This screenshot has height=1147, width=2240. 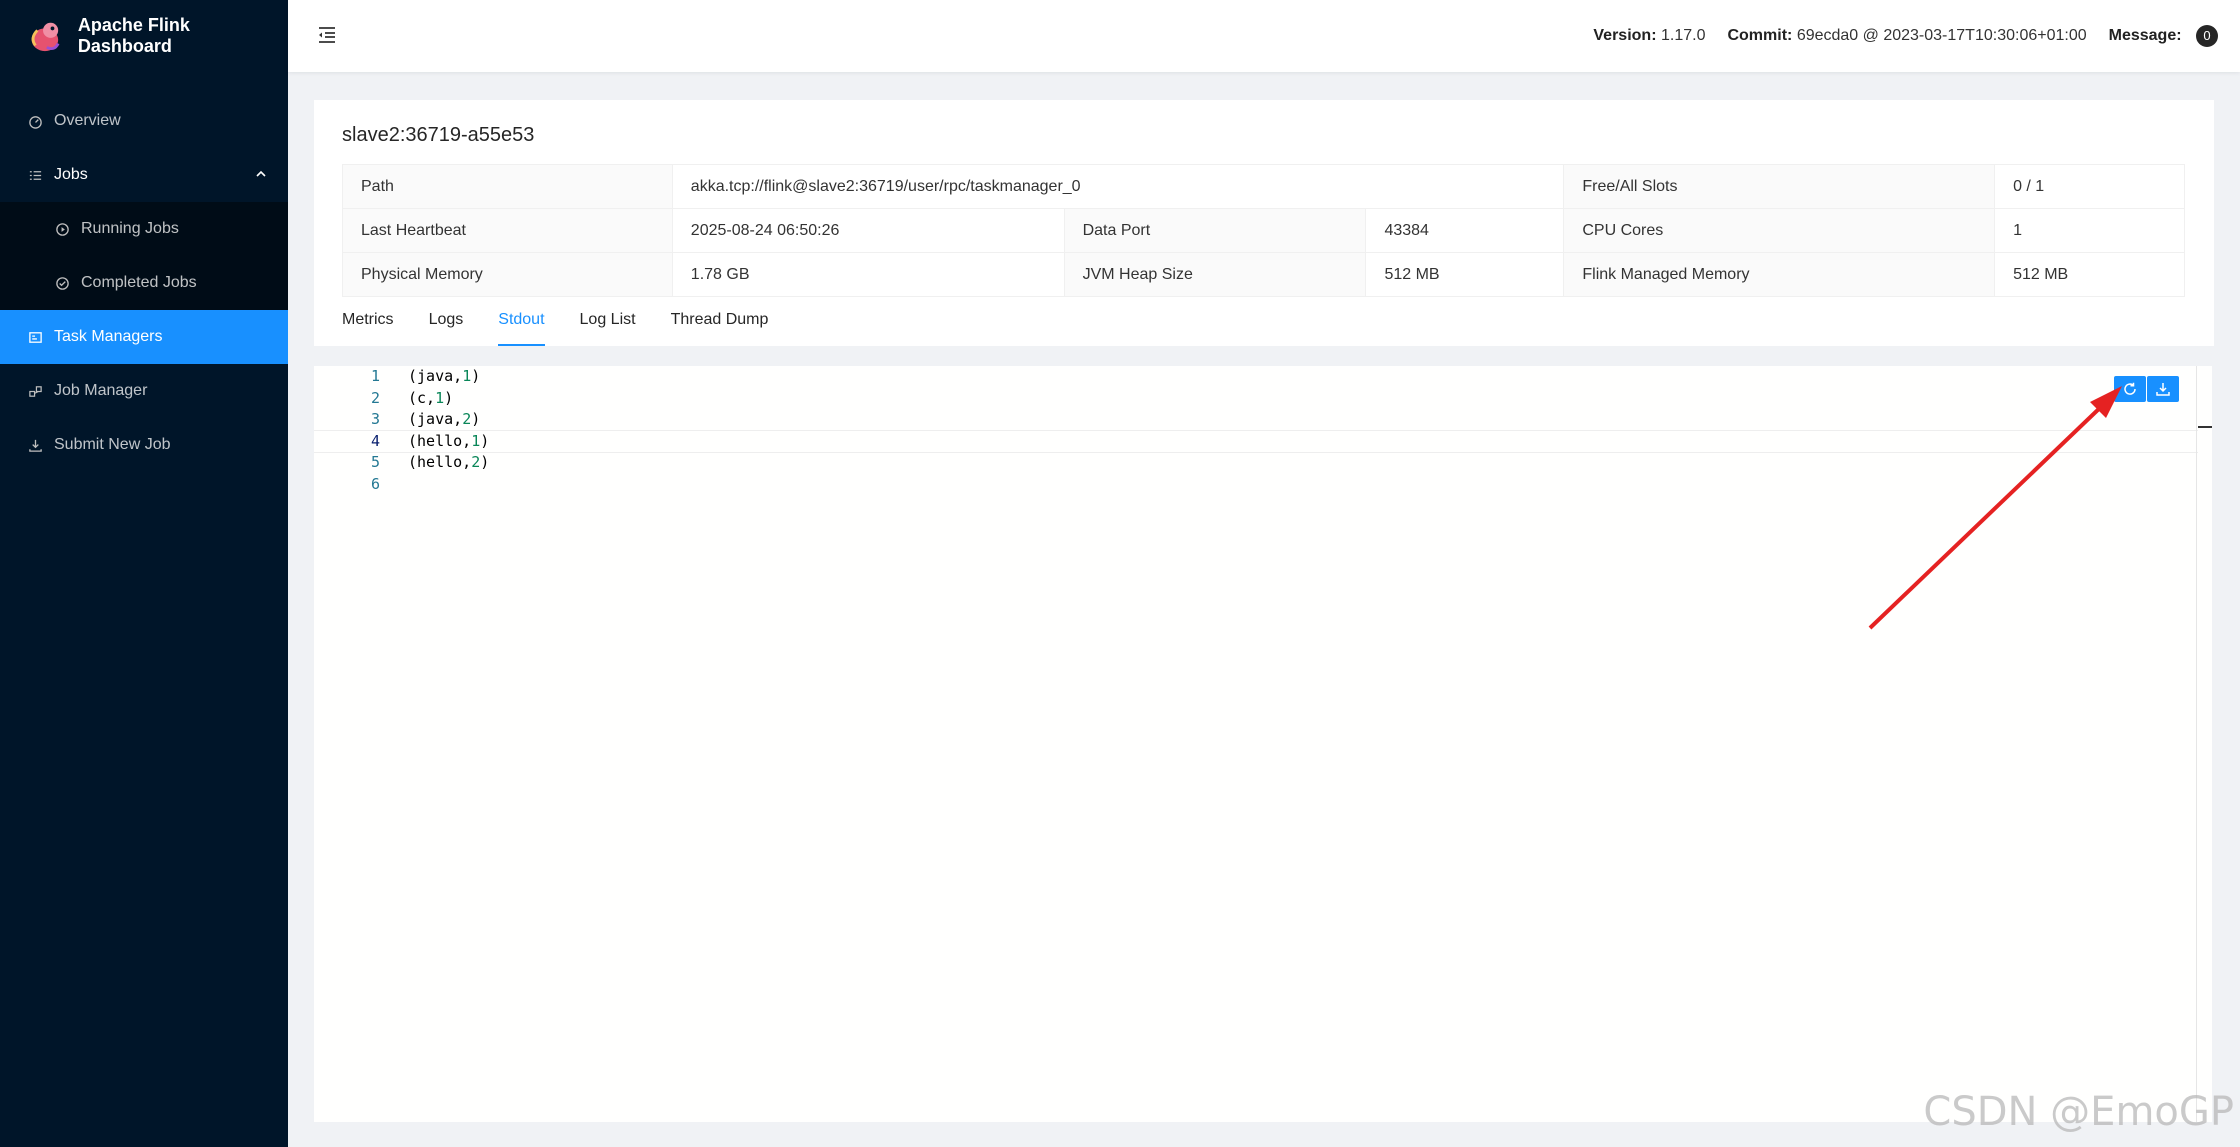 I want to click on table-cell-label: JVM Heap Size, so click(x=1215, y=274).